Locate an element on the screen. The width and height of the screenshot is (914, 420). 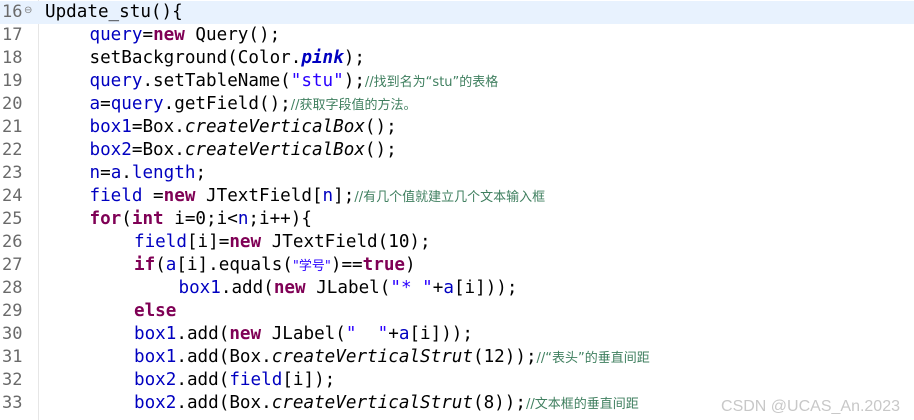
code-keyword: else is located at coordinates (155, 311).